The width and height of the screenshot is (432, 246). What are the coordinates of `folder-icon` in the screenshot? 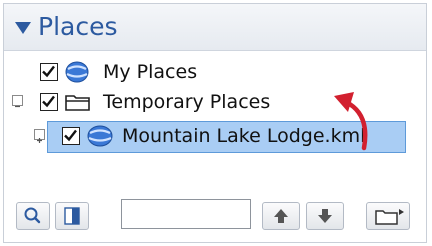 It's located at (77, 103).